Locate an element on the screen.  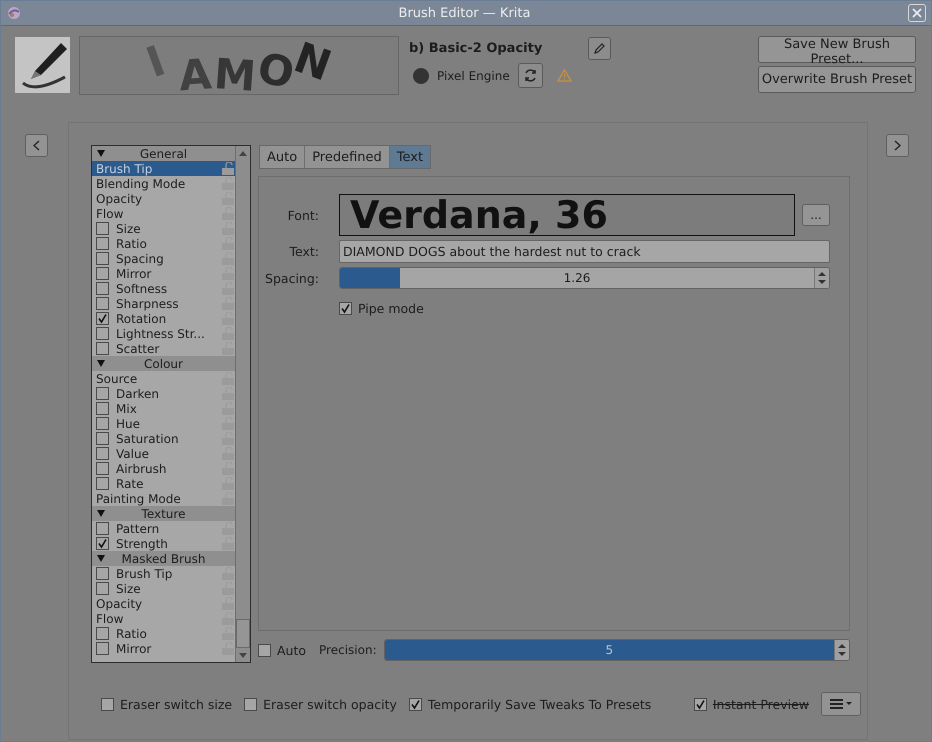
option-item: Source is located at coordinates (163, 378).